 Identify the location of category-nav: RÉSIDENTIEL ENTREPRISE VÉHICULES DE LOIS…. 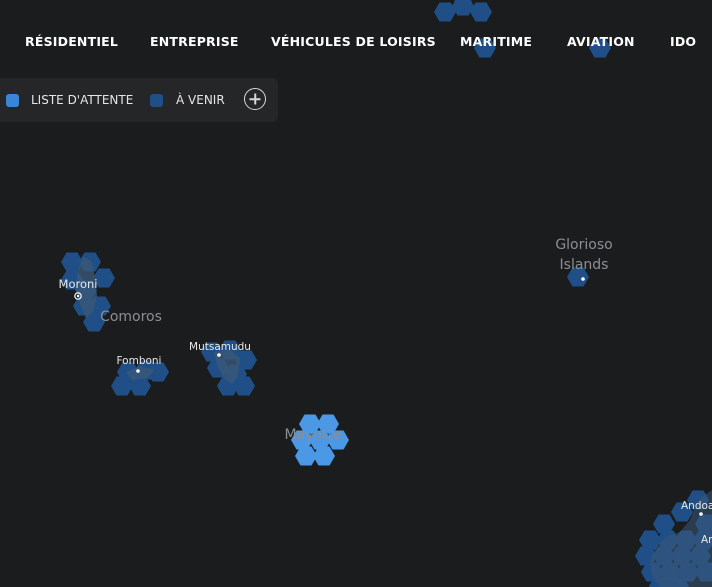
(356, 41).